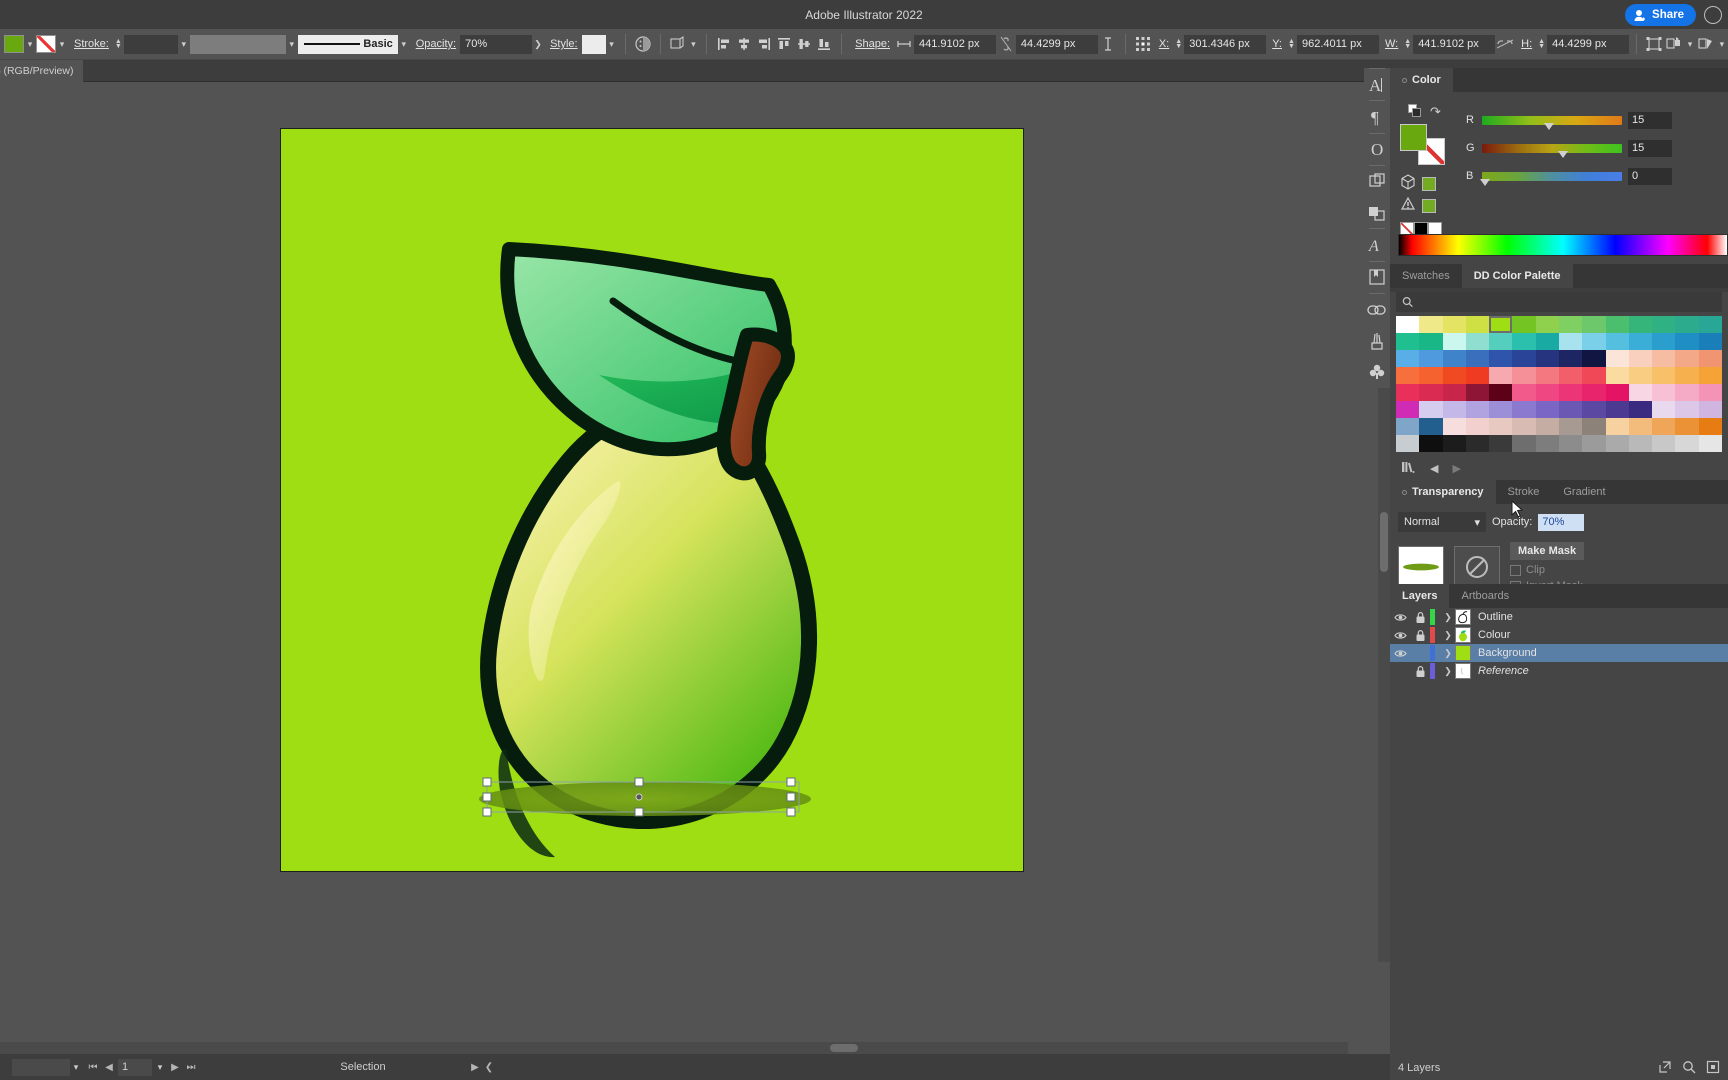 The width and height of the screenshot is (1728, 1080). What do you see at coordinates (954, 44) in the screenshot?
I see `shape-width-field: 441.9102 px` at bounding box center [954, 44].